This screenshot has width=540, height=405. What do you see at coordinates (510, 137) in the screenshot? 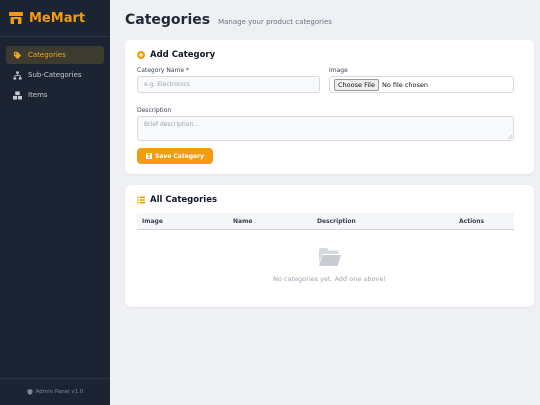
I see `resize-handle-icon` at bounding box center [510, 137].